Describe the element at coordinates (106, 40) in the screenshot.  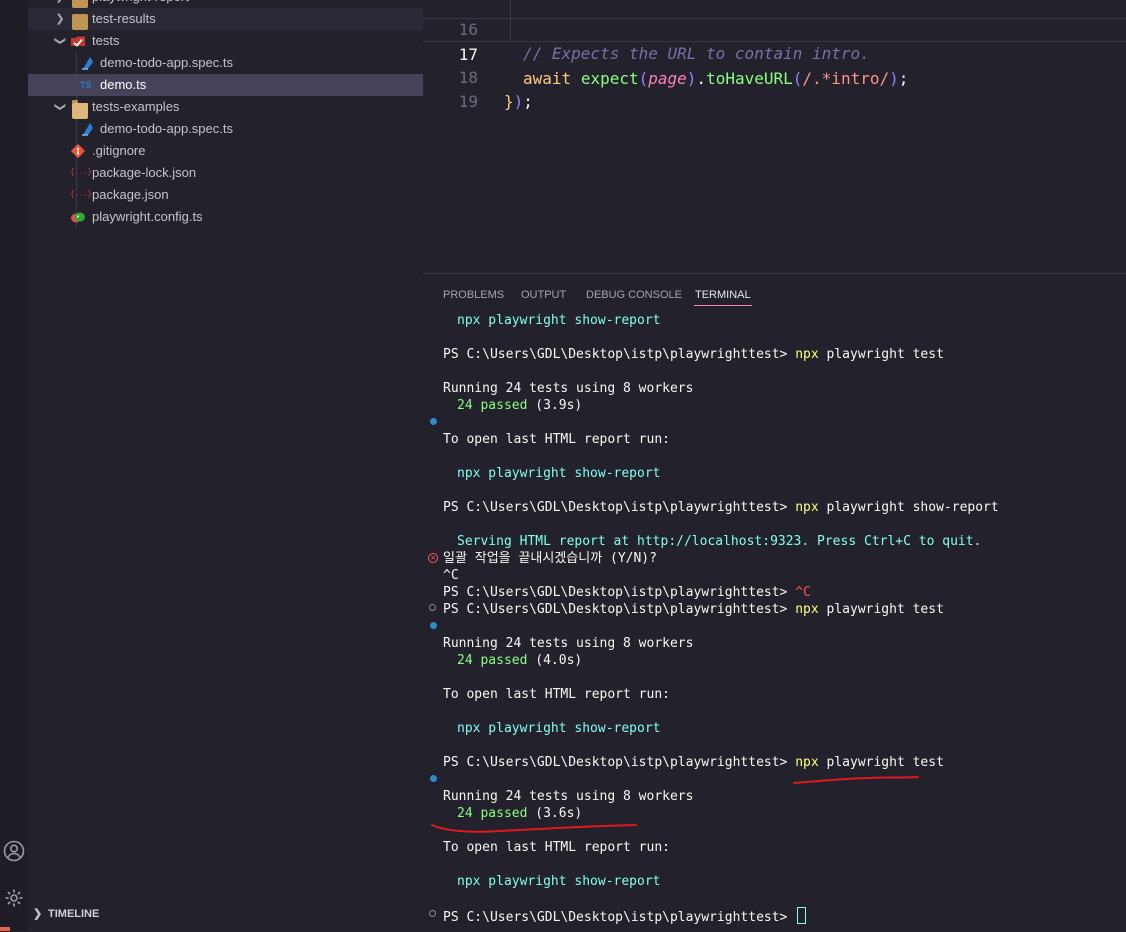
I see `tree-item-label: tests` at that location.